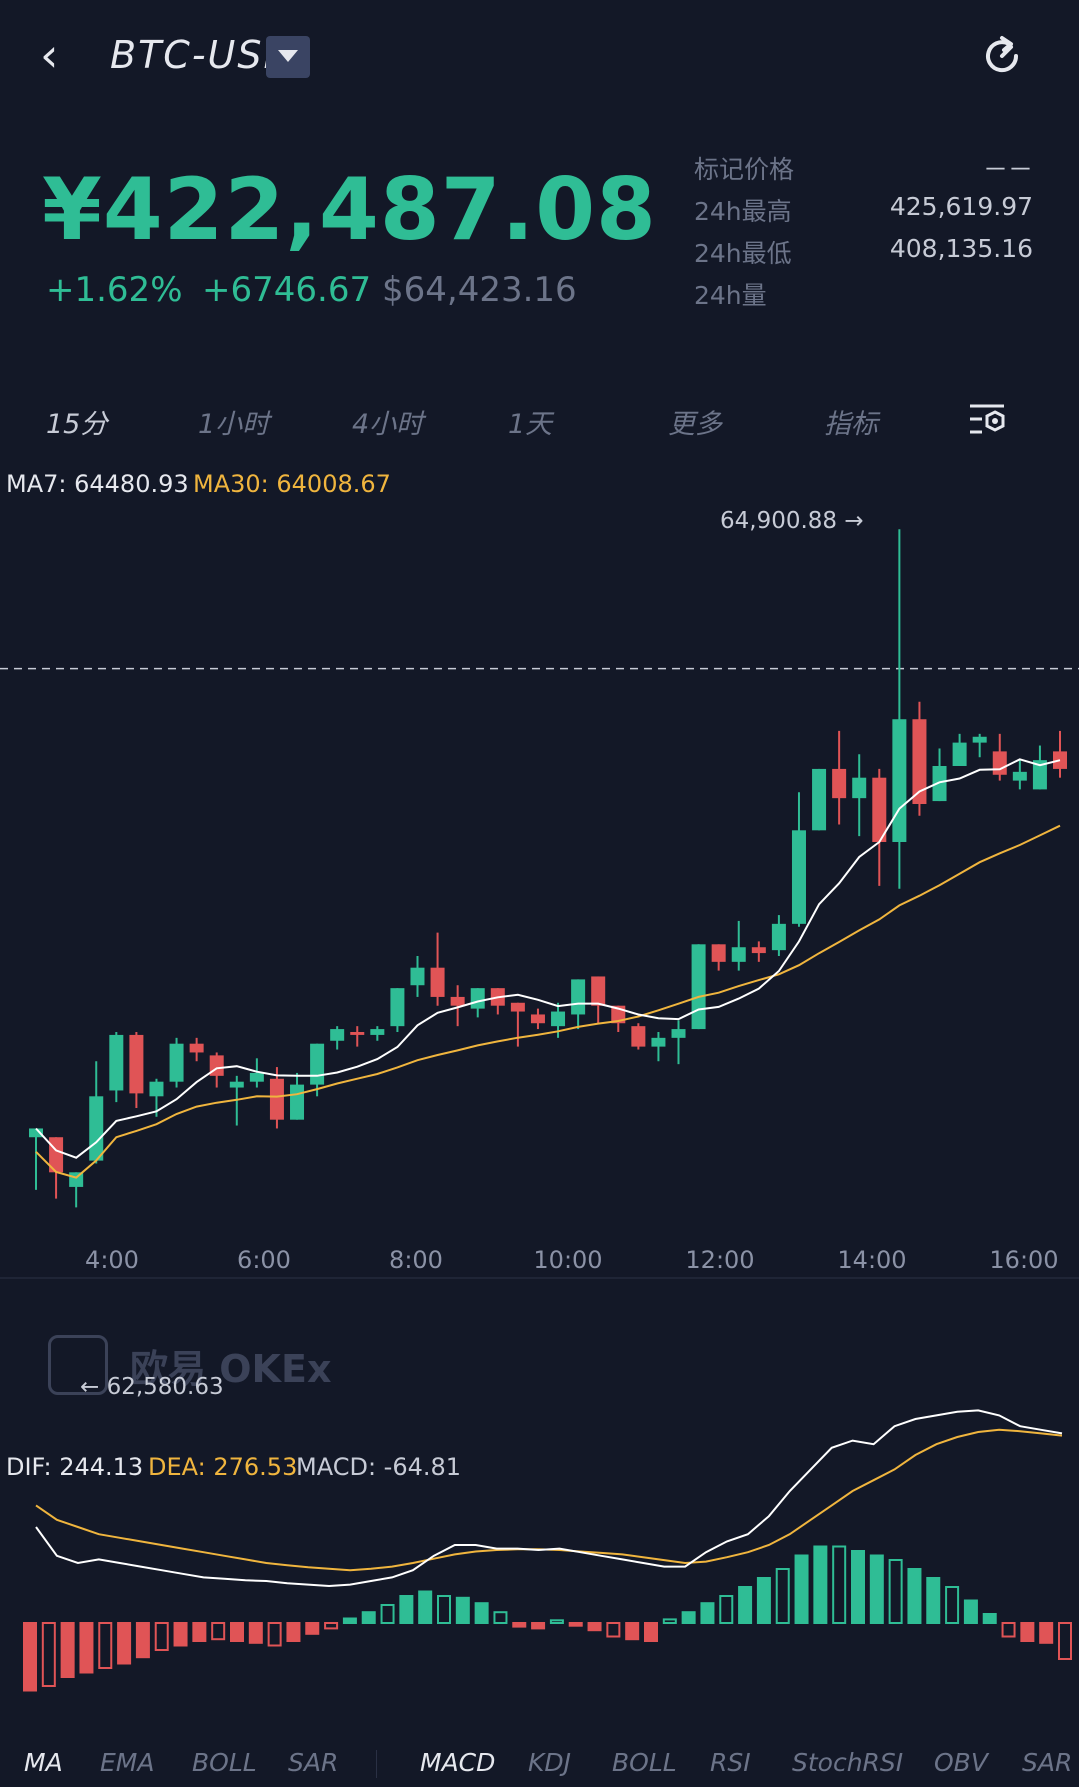 The height and width of the screenshot is (1787, 1079). Describe the element at coordinates (730, 295) in the screenshot. I see `stat-label-volume: 24h量` at that location.